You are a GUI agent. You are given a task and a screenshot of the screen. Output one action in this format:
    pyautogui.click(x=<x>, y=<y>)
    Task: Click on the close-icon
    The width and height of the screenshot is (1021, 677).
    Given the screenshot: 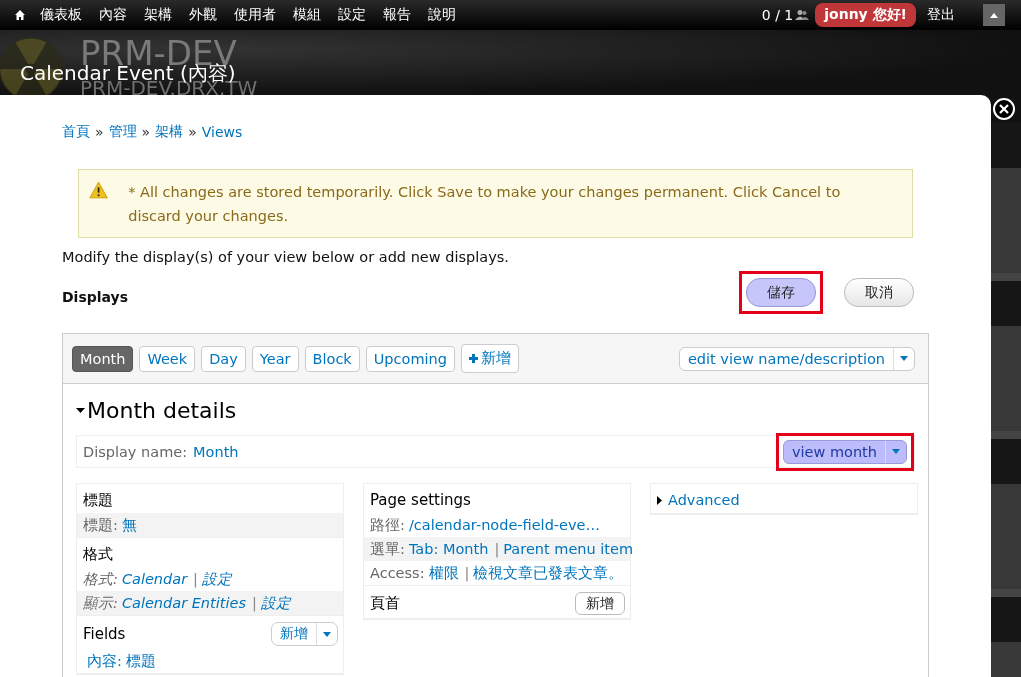 What is the action you would take?
    pyautogui.click(x=1004, y=109)
    